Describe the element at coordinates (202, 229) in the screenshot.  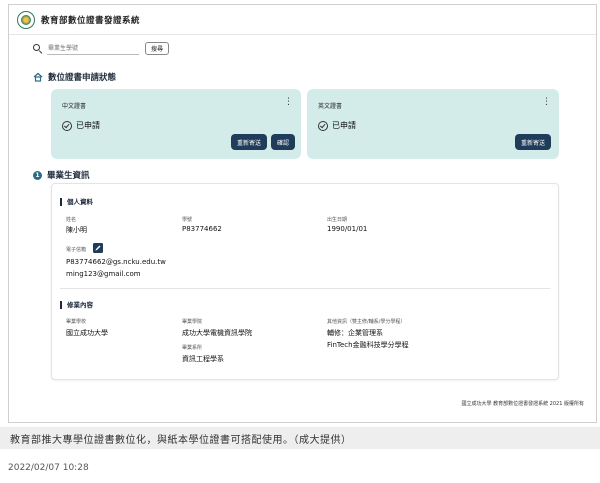
I see `student-id-value: P83774662` at that location.